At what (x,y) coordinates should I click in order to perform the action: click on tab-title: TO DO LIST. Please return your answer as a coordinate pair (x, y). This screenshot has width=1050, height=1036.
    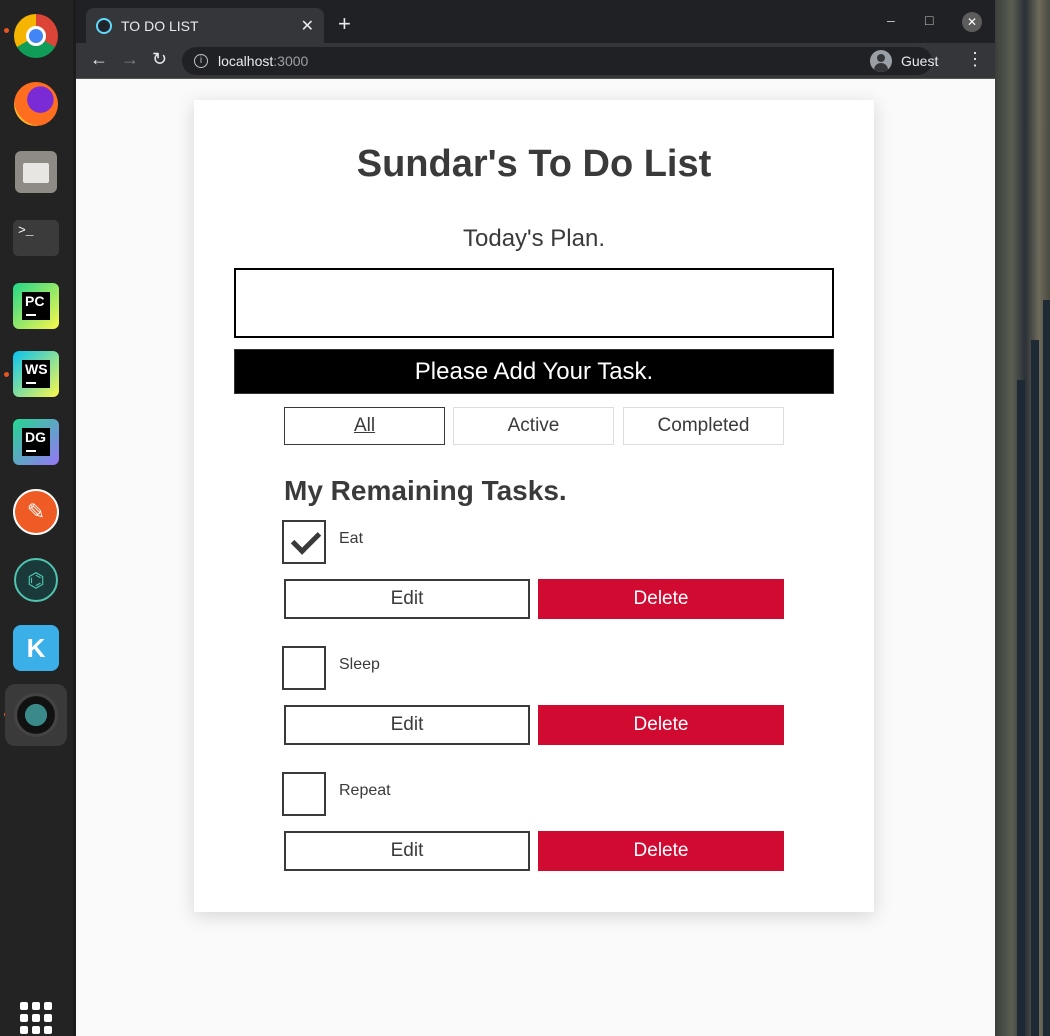
    Looking at the image, I should click on (160, 25).